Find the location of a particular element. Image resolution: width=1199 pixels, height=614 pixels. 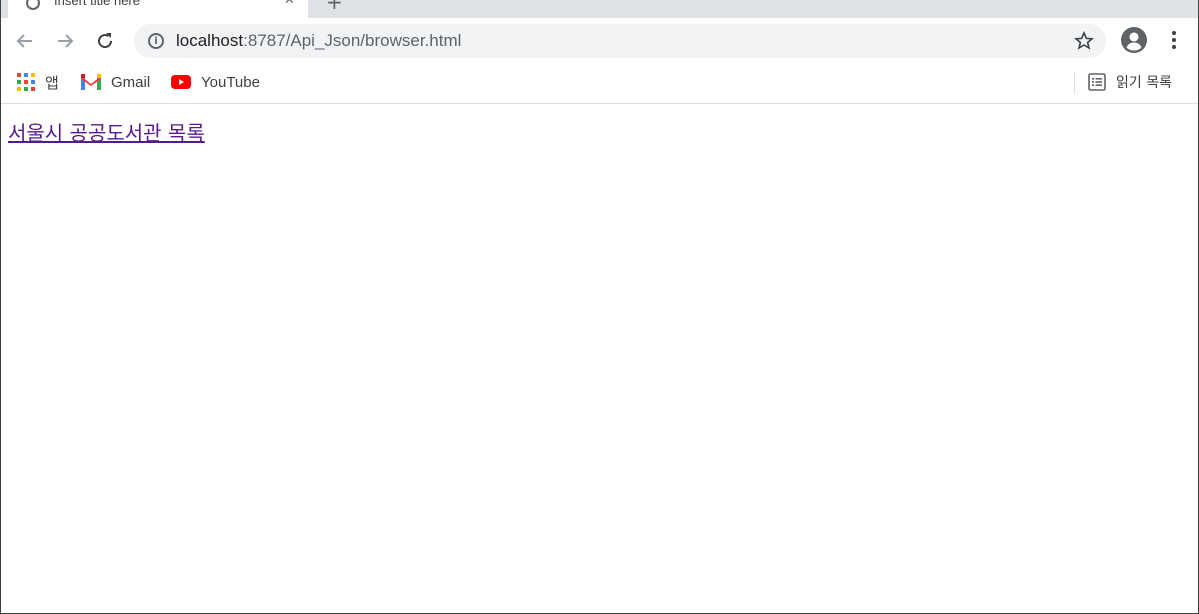

arrow-right-icon is located at coordinates (66, 41).